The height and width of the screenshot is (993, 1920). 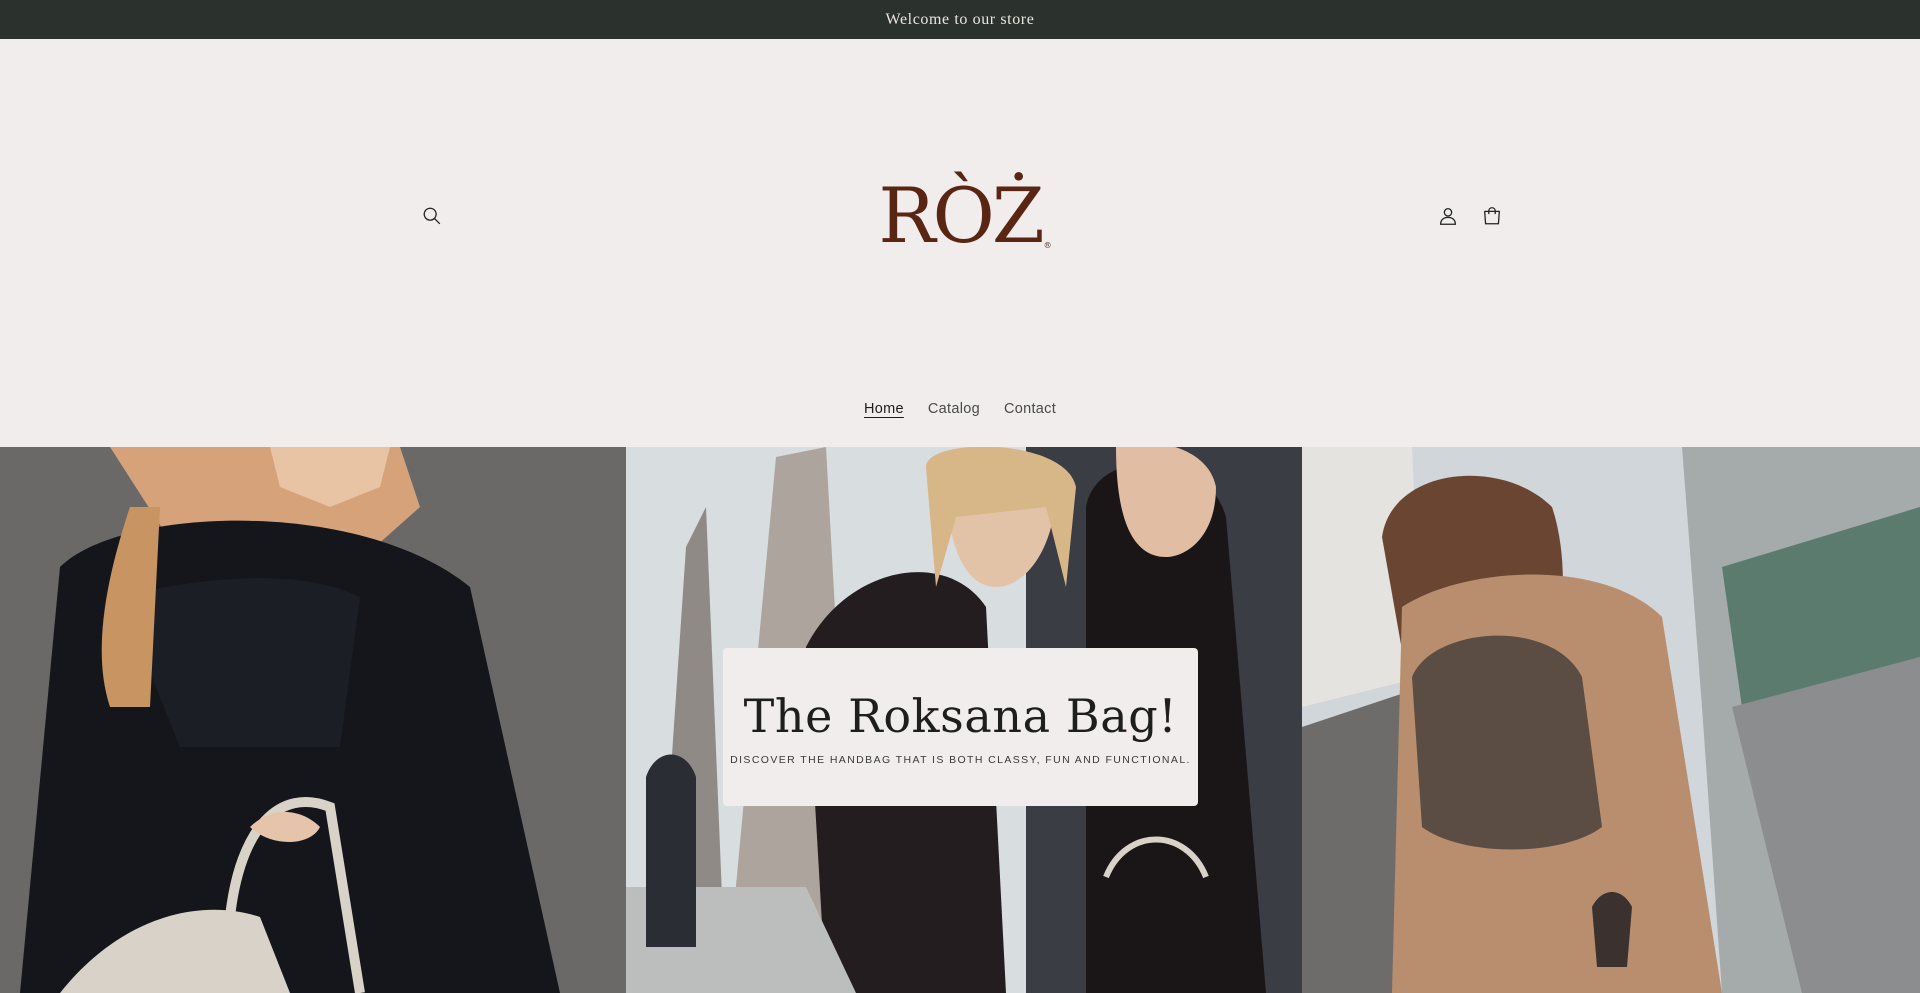 What do you see at coordinates (884, 409) in the screenshot?
I see `nav-item-home: Home` at bounding box center [884, 409].